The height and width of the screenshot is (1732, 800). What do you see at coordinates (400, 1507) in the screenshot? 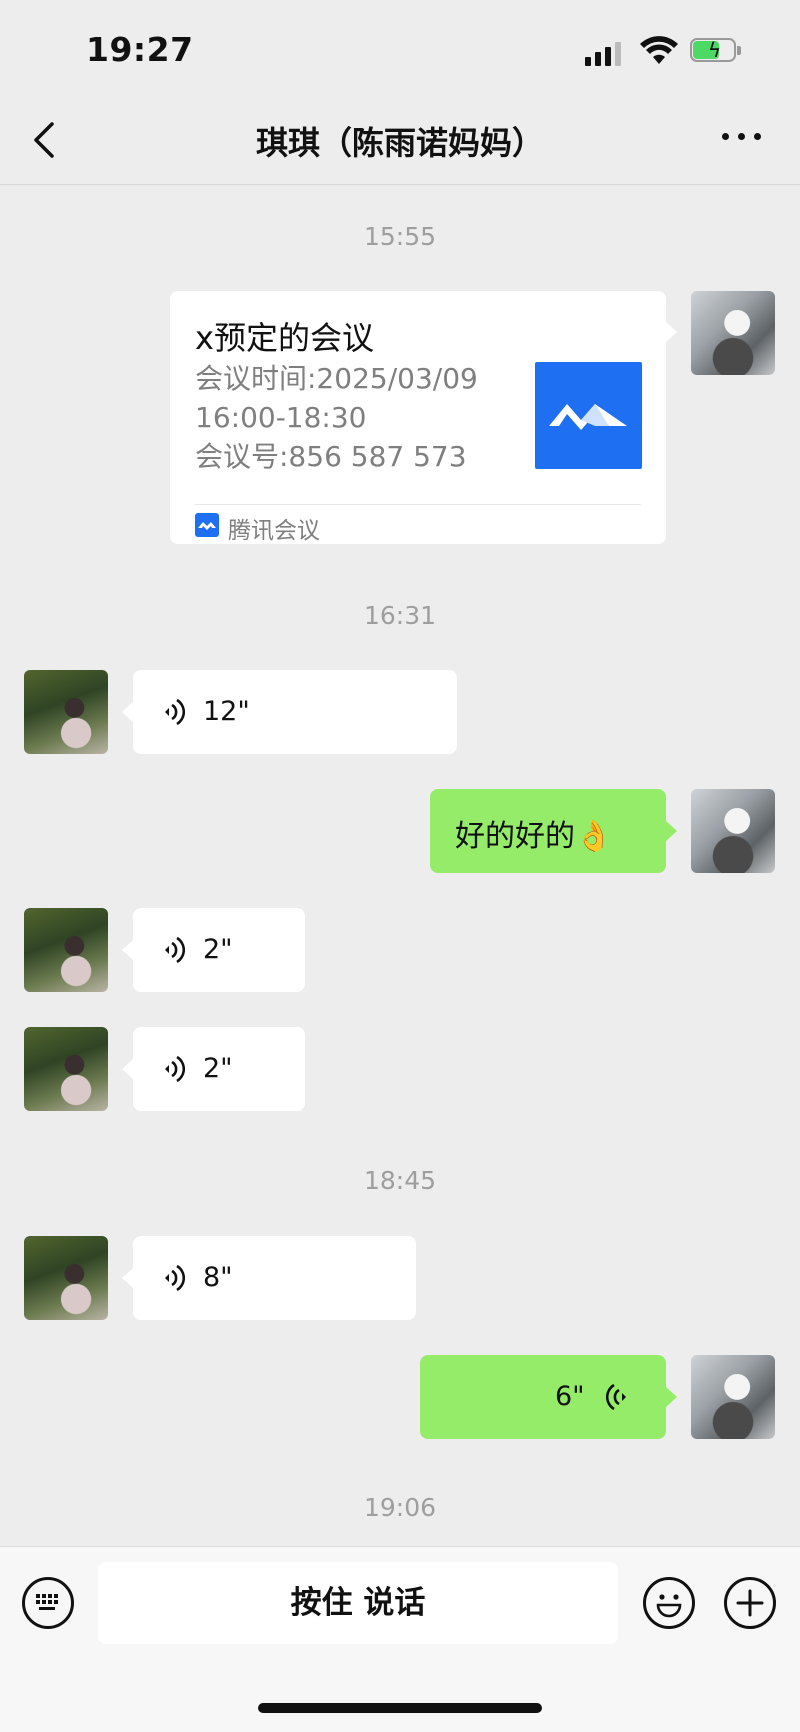
I see `timestamp: 19:06` at bounding box center [400, 1507].